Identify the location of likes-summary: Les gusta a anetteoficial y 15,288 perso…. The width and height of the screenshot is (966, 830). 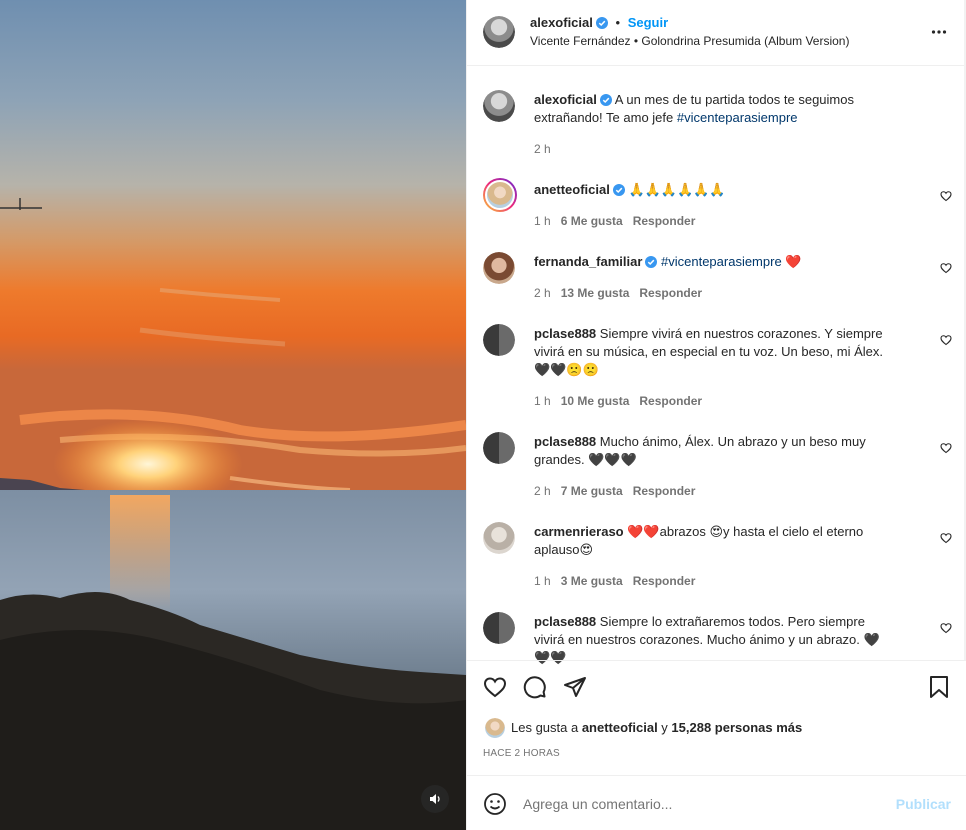
(656, 727).